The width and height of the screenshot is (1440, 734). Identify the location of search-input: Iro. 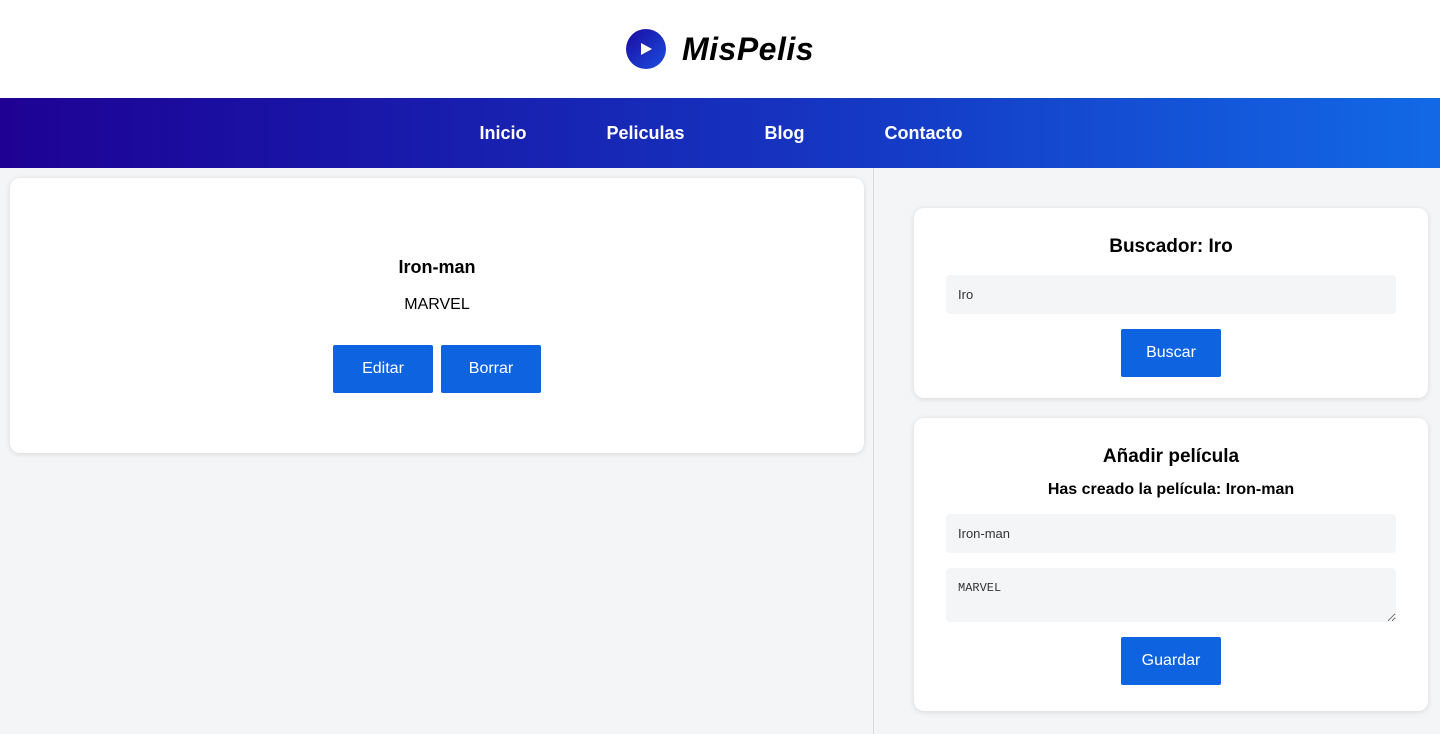
(1171, 294).